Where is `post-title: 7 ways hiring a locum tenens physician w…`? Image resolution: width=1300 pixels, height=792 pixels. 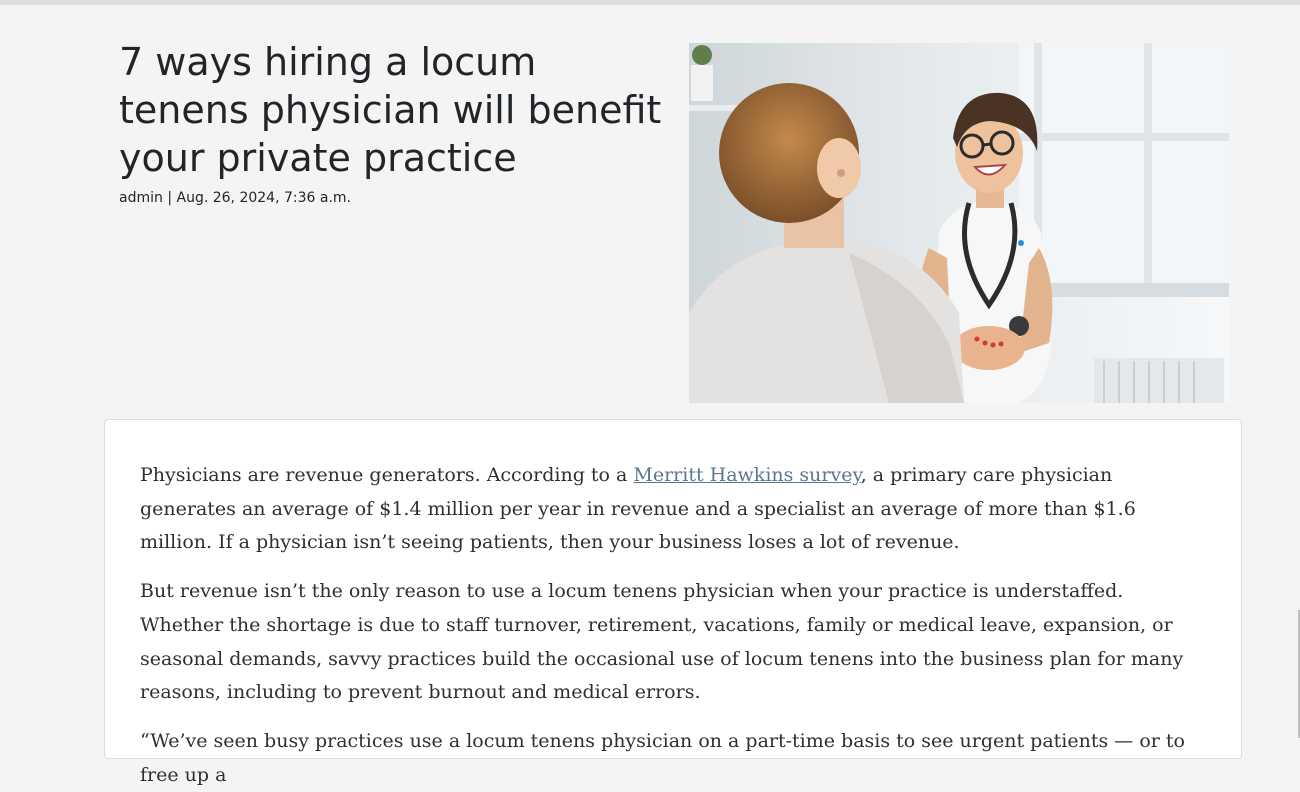 post-title: 7 ways hiring a locum tenens physician w… is located at coordinates (390, 110).